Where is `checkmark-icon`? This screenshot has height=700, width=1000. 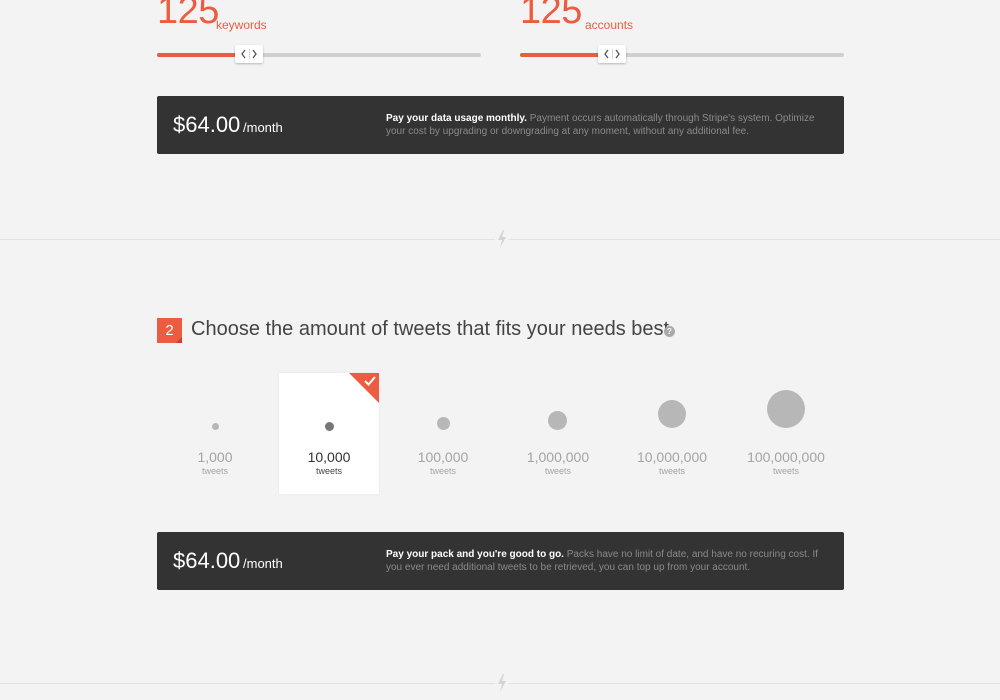 checkmark-icon is located at coordinates (370, 381).